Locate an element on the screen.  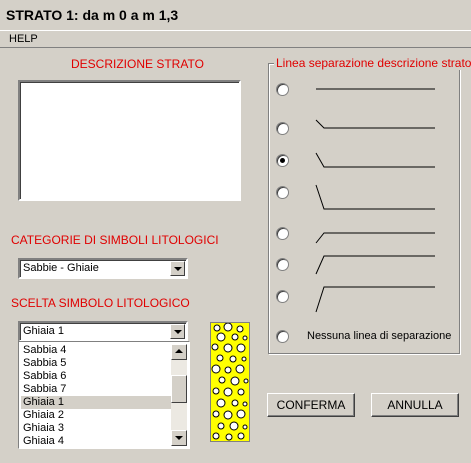
radio-selected-dot is located at coordinates (282, 160).